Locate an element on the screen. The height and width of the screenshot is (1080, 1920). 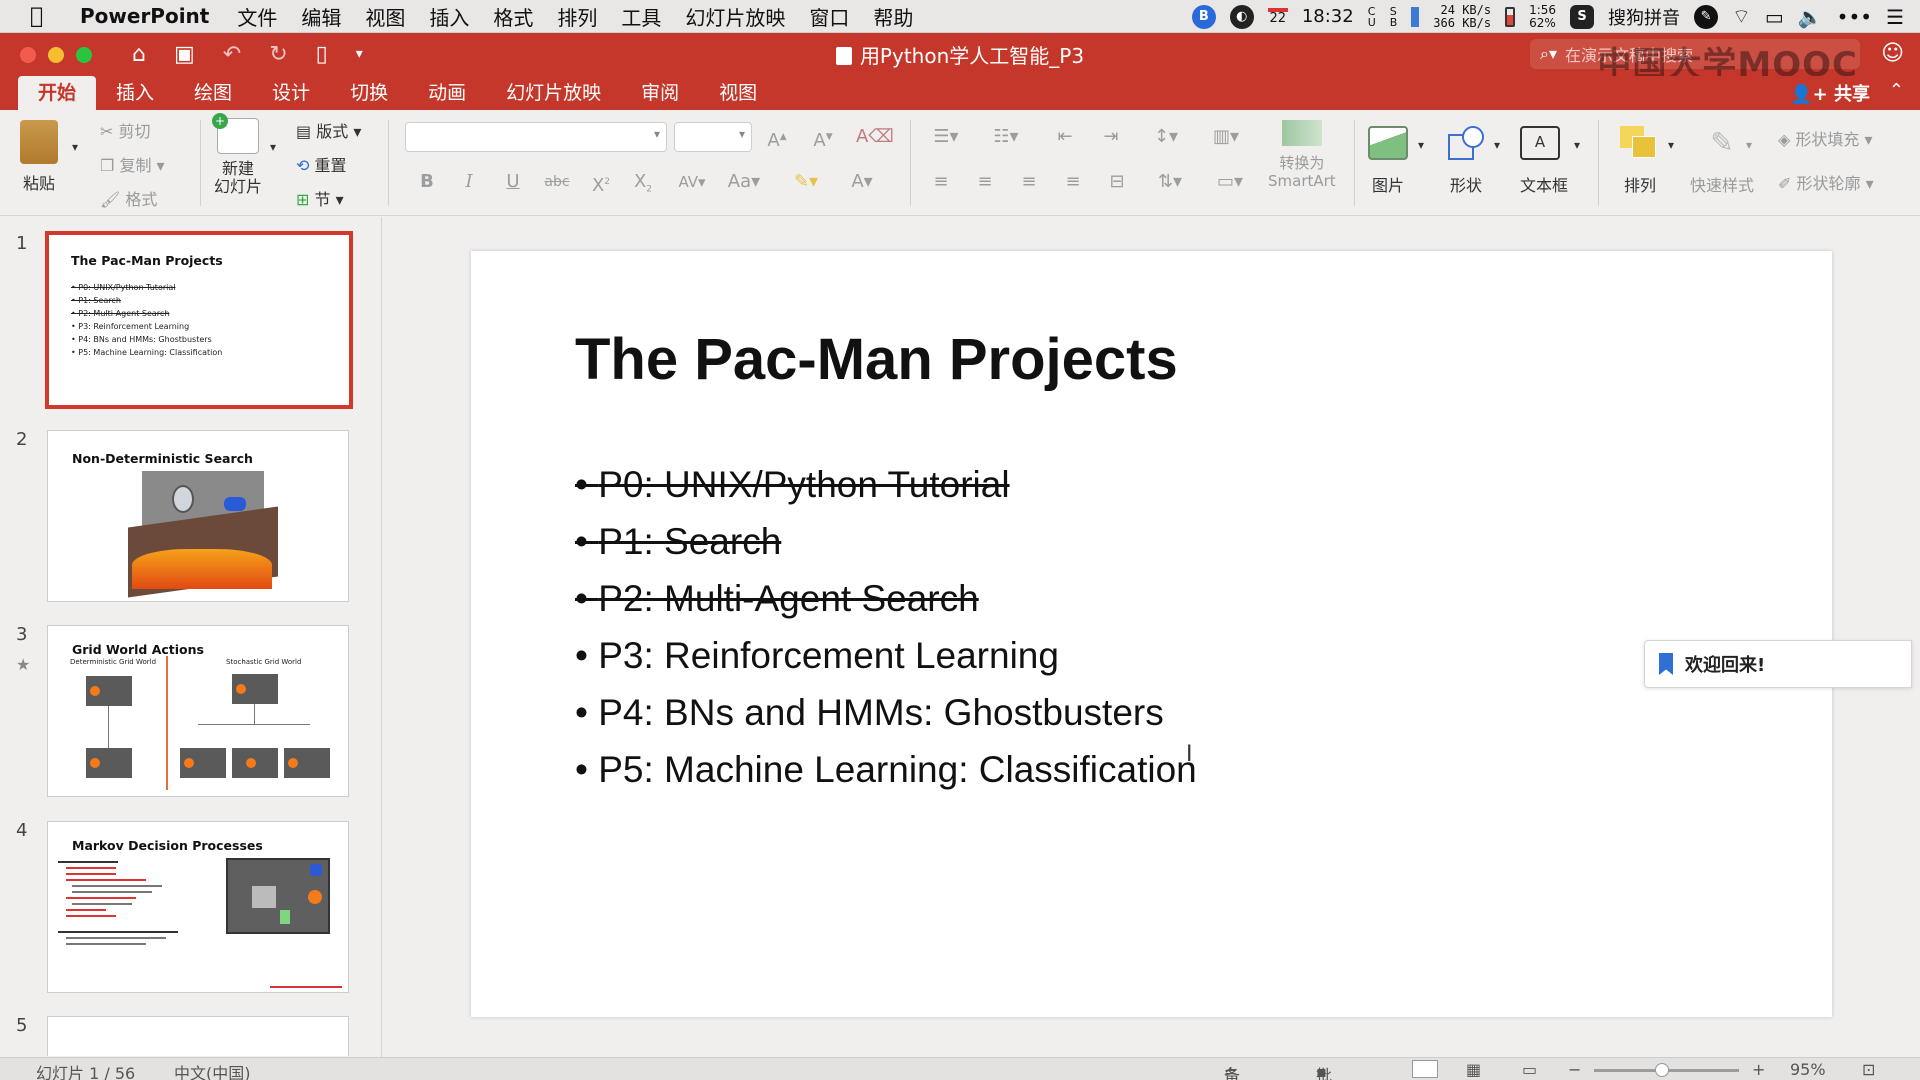
convert-smartart-button: 转换为 SmartArt is located at coordinates (1302, 155).